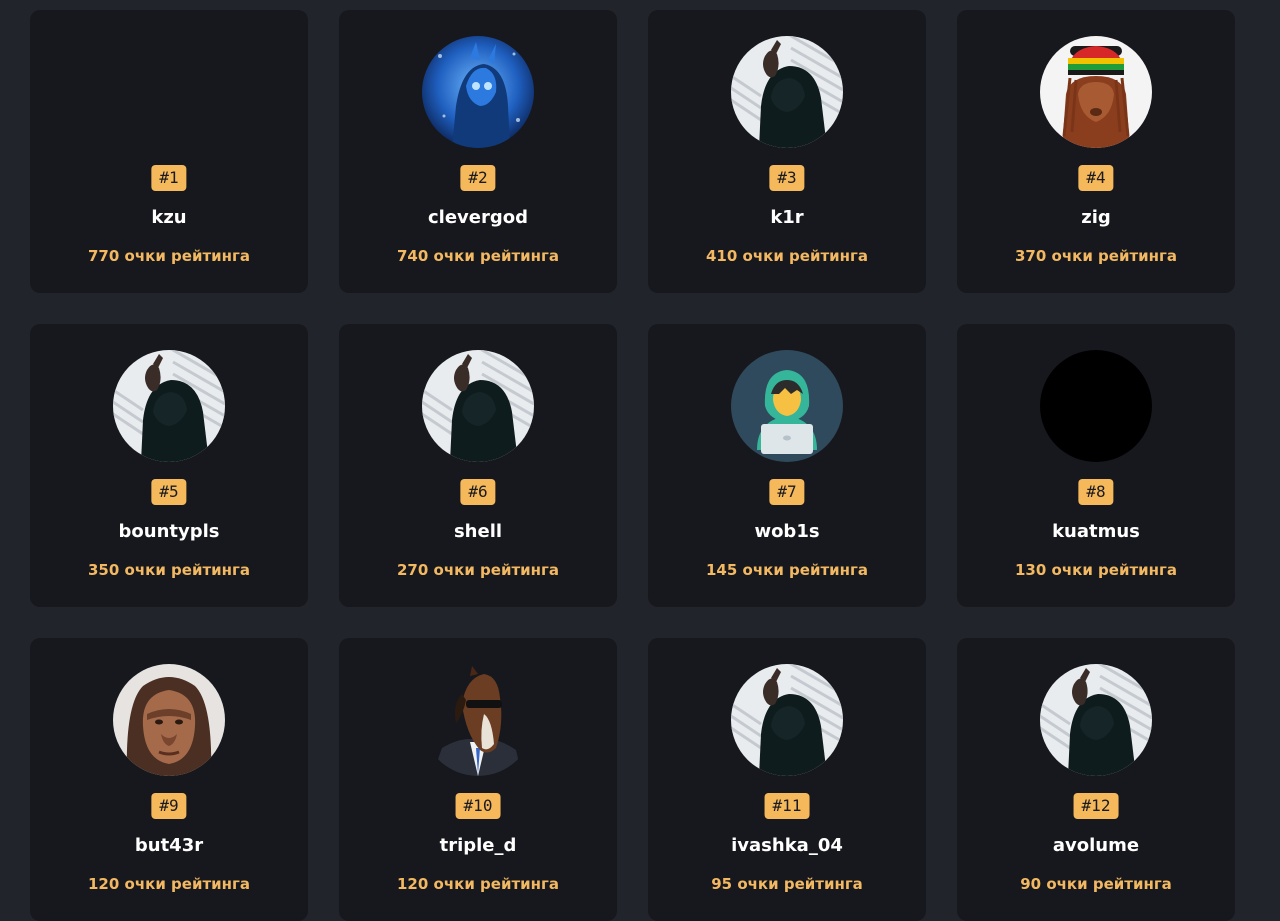 The width and height of the screenshot is (1280, 921). I want to click on rank-badge: #11, so click(787, 806).